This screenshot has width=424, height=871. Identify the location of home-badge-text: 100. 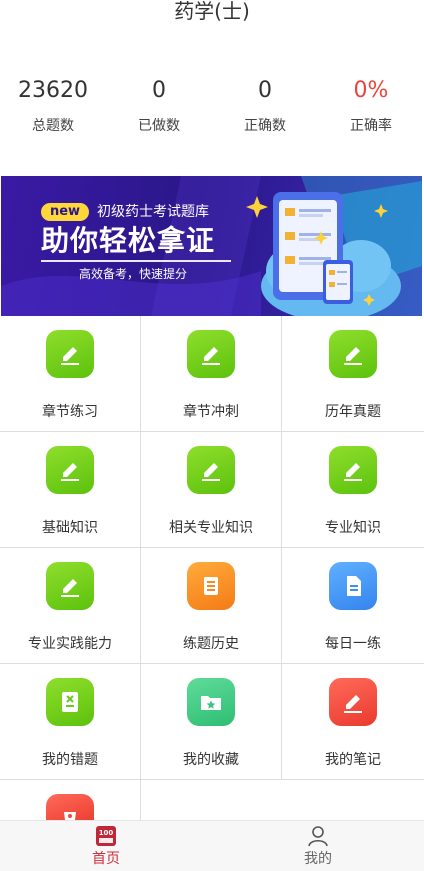
(106, 833).